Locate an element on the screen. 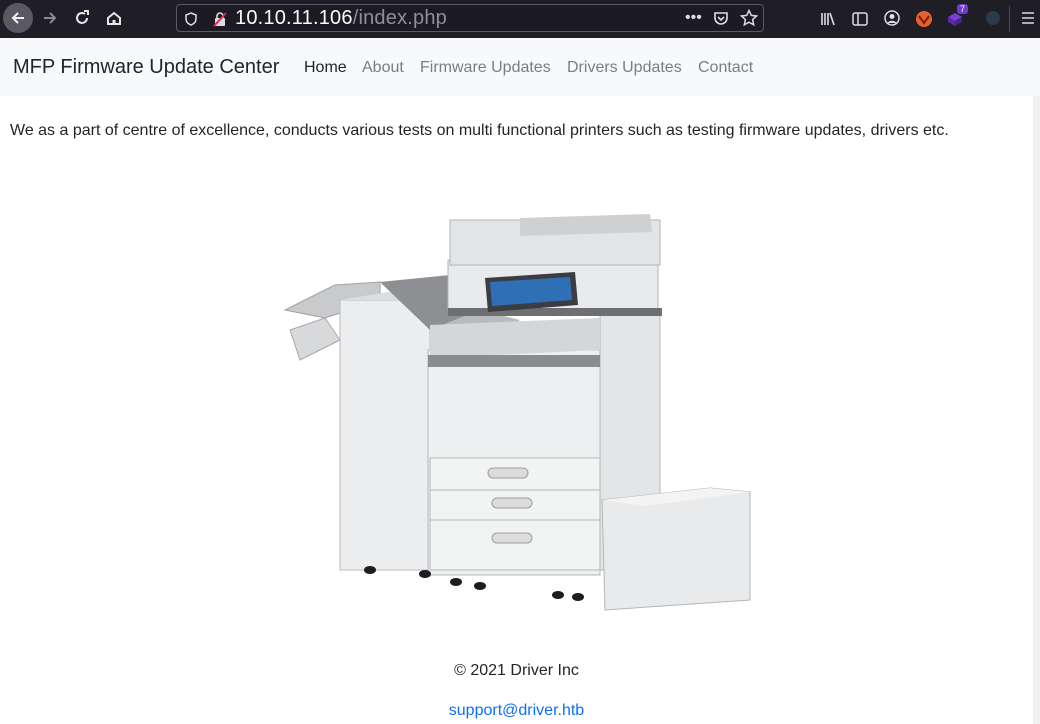 Image resolution: width=1040 pixels, height=724 pixels. extension-foxy-icon is located at coordinates (924, 20).